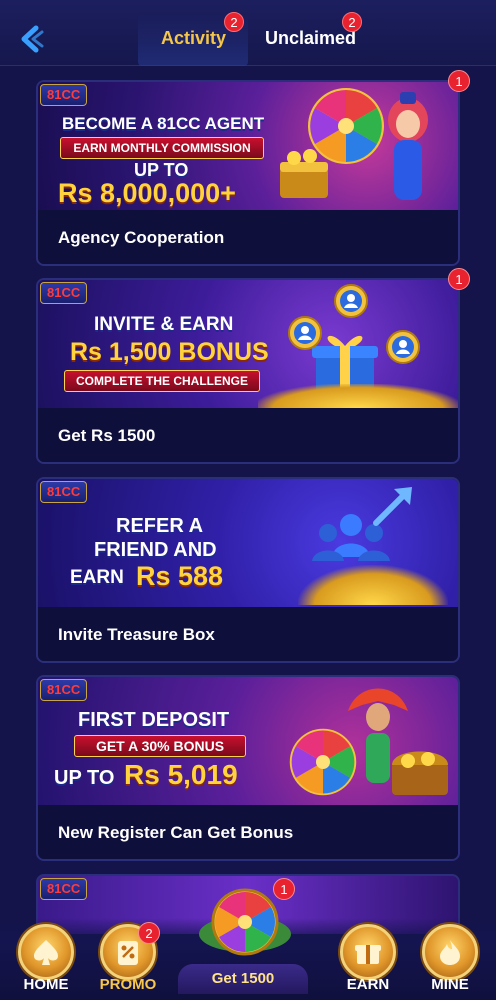 This screenshot has width=496, height=1000. I want to click on nav-home: HOME, so click(46, 959).